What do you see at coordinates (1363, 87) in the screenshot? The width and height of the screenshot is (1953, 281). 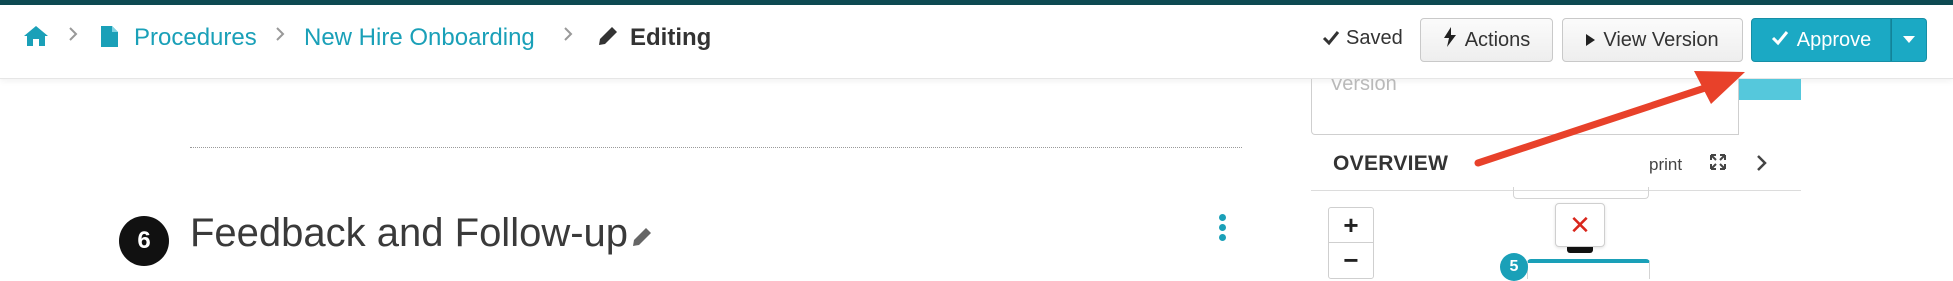 I see `version-input-value: Version` at bounding box center [1363, 87].